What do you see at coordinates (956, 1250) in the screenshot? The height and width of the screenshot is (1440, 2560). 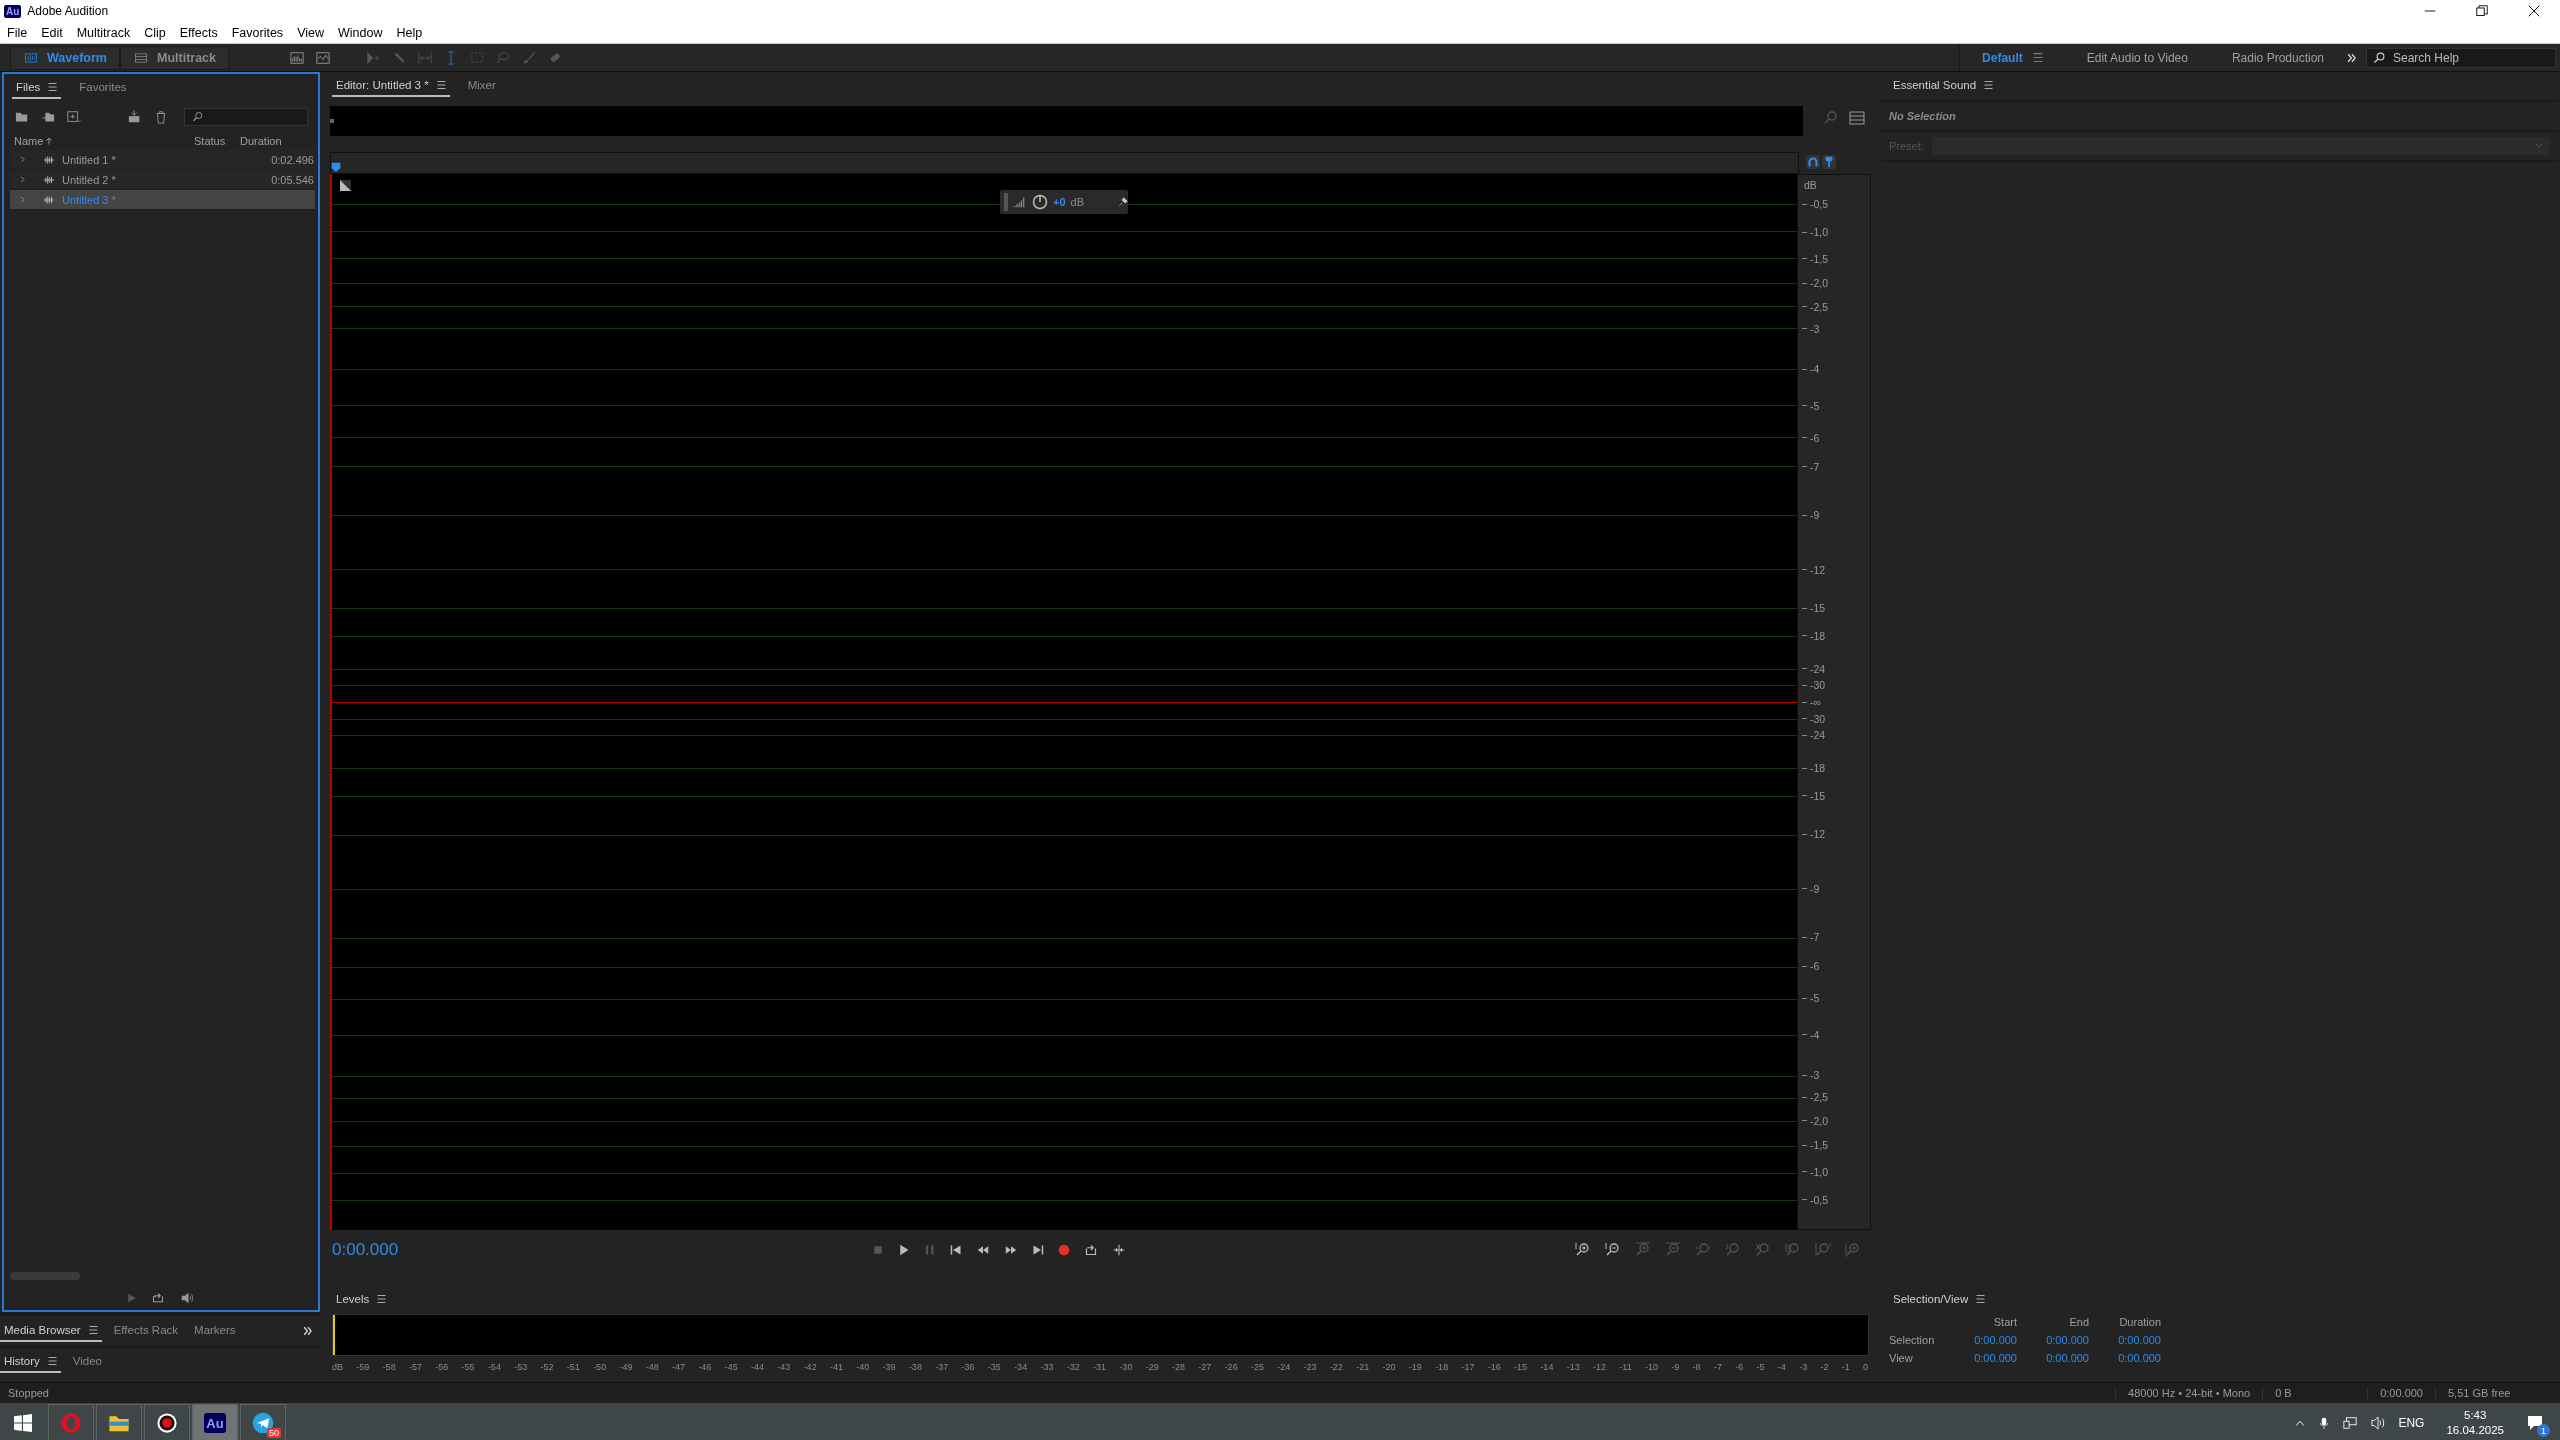 I see `skip-back-icon` at bounding box center [956, 1250].